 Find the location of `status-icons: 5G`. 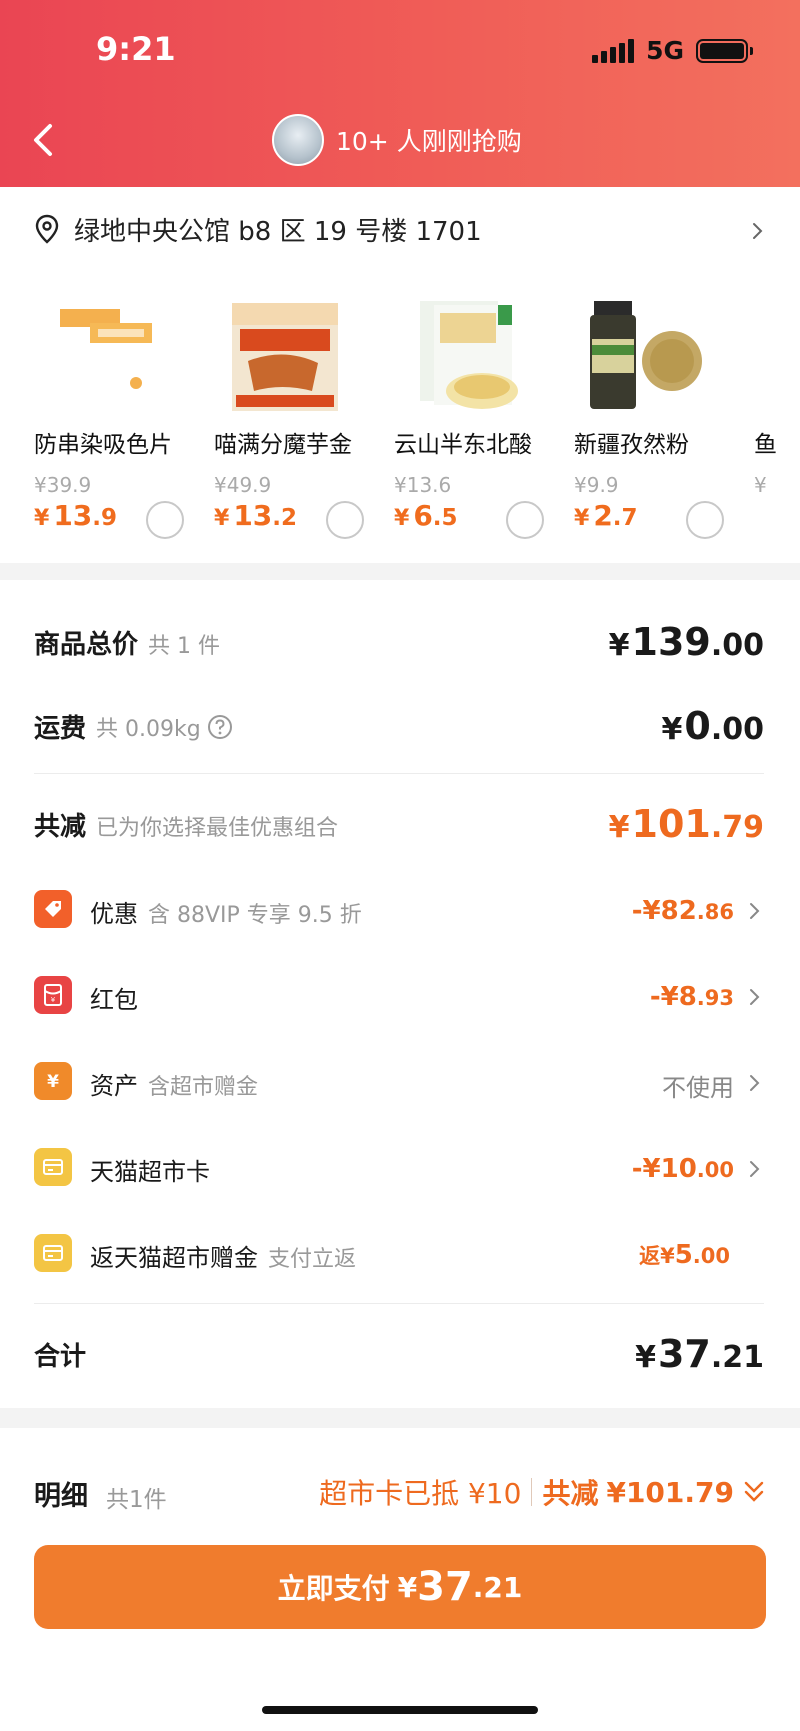

status-icons: 5G is located at coordinates (672, 50).